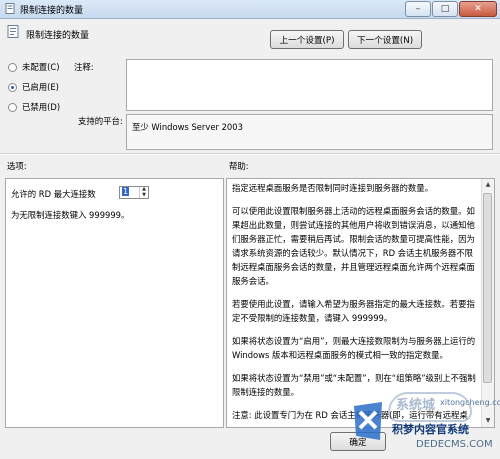 The image size is (500, 459). What do you see at coordinates (488, 185) in the screenshot?
I see `scroll-up-icon: ▲` at bounding box center [488, 185].